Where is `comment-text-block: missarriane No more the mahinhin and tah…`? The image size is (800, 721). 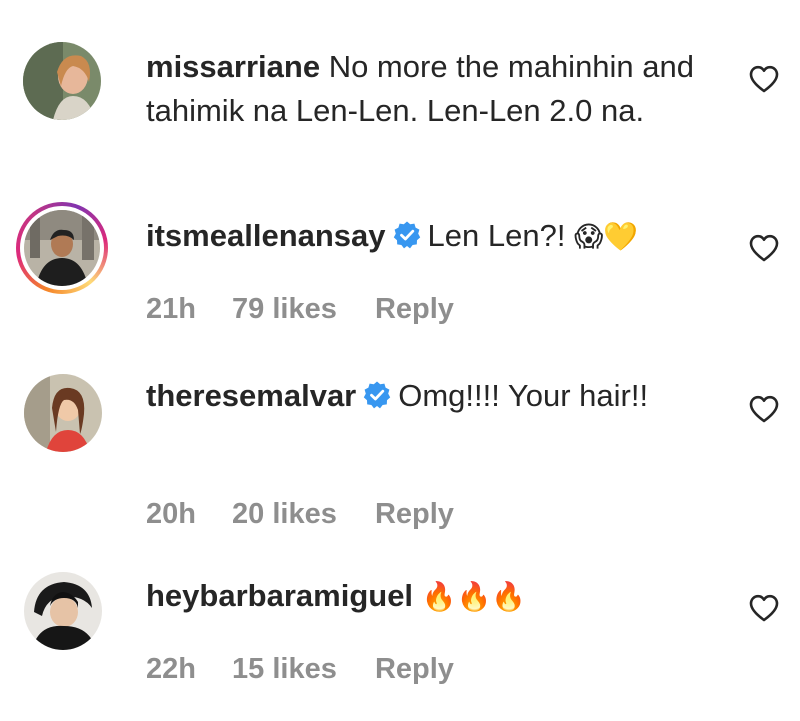
comment-text-block: missarriane No more the mahinhin and tah… is located at coordinates (431, 89).